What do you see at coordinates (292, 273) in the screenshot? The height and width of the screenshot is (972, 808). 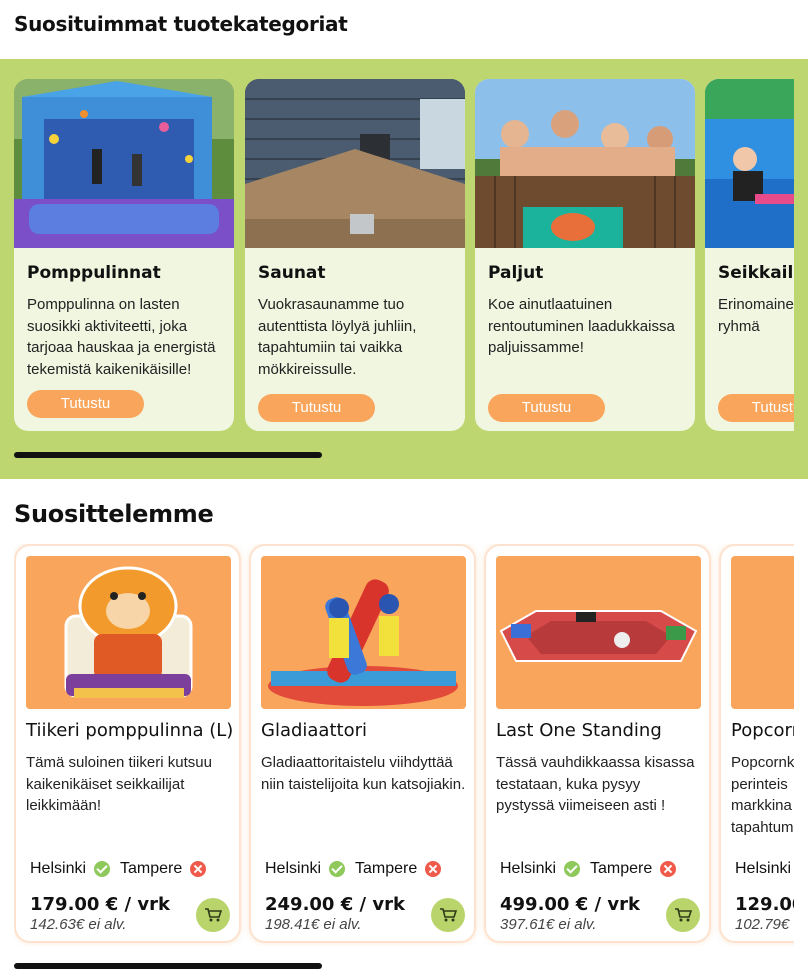 I see `category-name: Saunat` at bounding box center [292, 273].